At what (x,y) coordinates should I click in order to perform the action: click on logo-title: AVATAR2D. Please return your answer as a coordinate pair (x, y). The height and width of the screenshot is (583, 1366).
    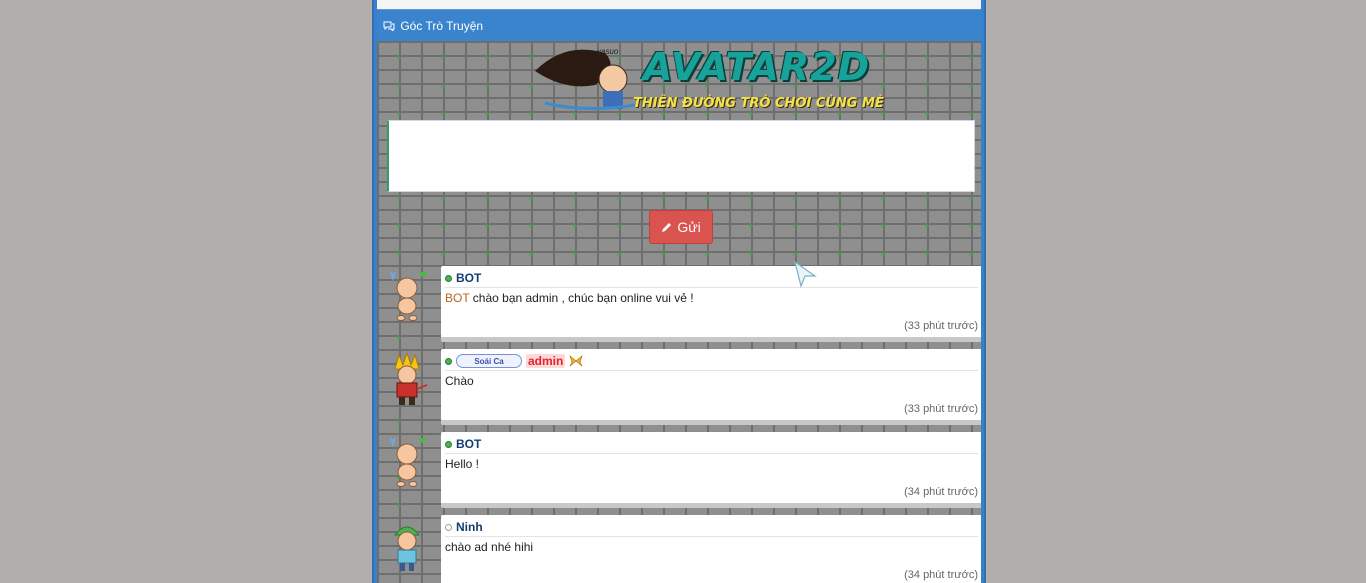
    Looking at the image, I should click on (757, 67).